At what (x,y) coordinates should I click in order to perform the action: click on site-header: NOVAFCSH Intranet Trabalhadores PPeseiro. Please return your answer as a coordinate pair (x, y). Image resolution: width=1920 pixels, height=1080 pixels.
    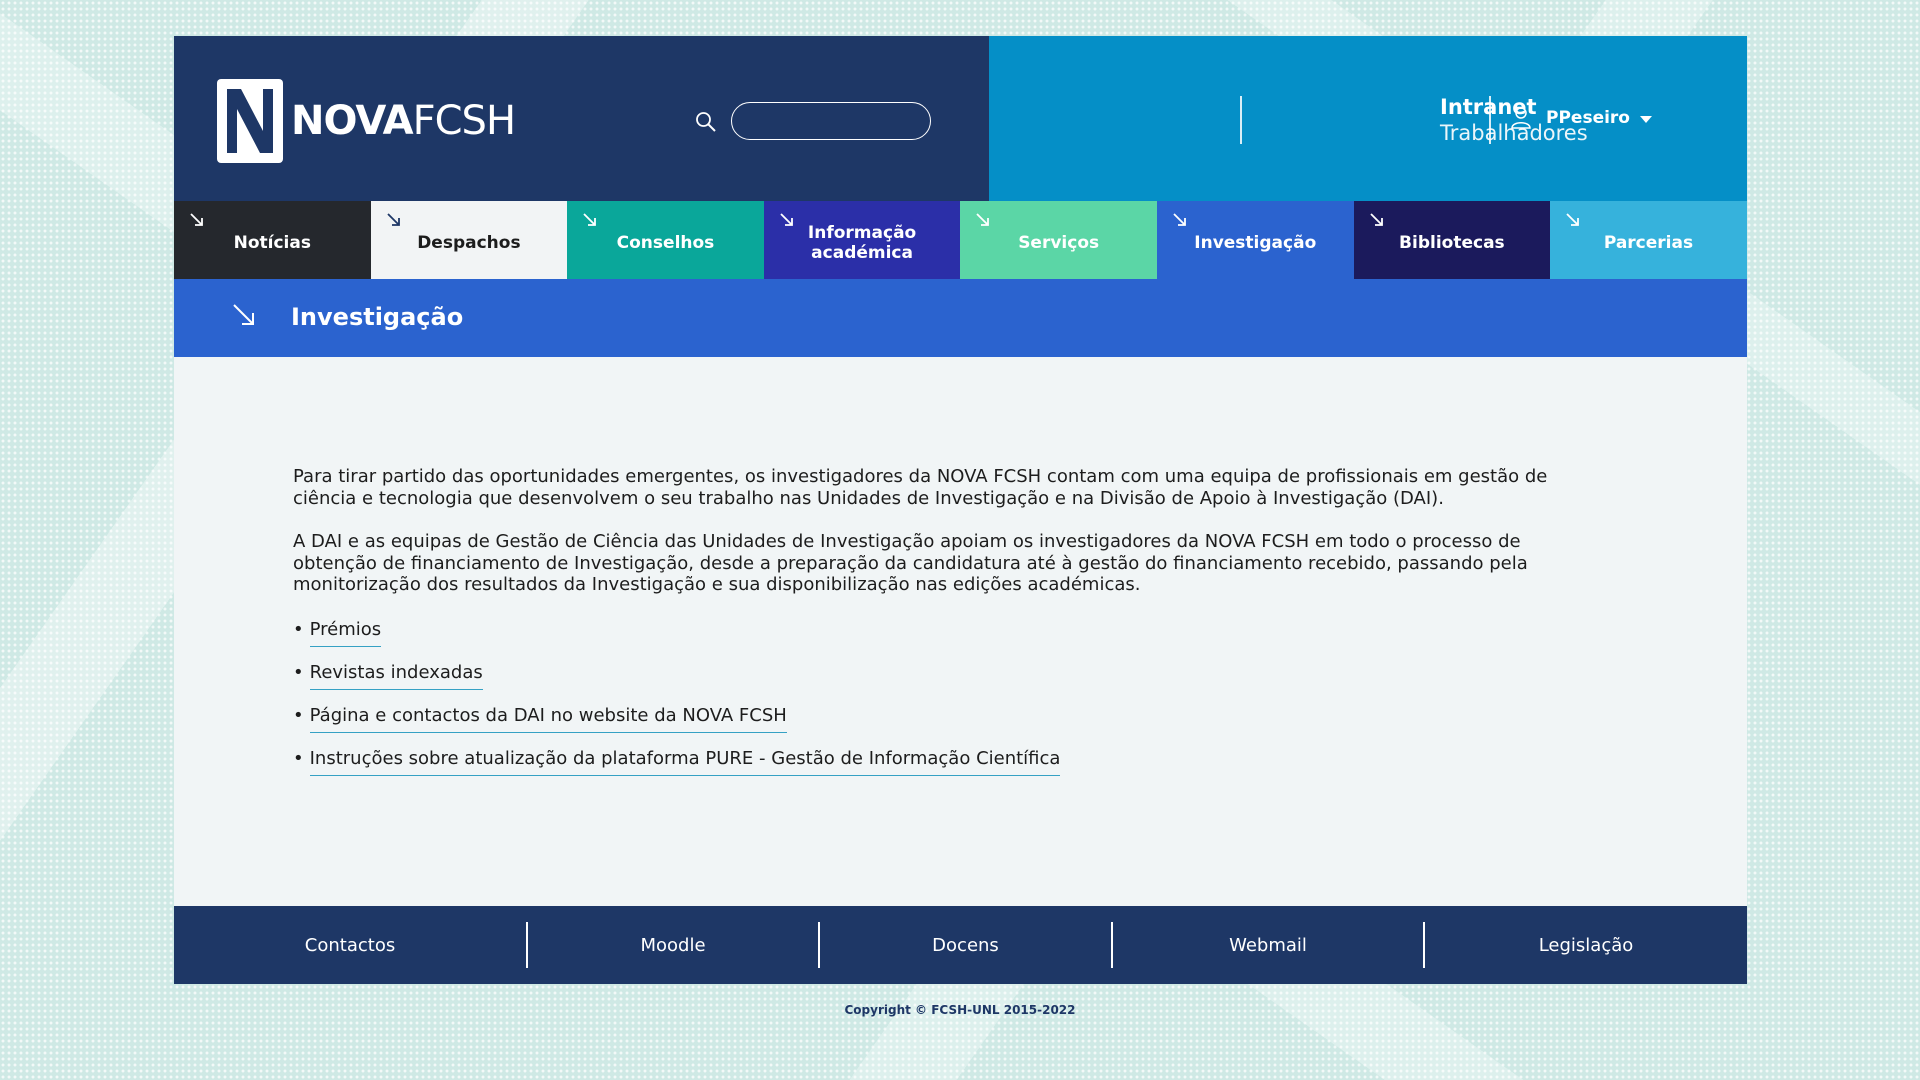
    Looking at the image, I should click on (960, 118).